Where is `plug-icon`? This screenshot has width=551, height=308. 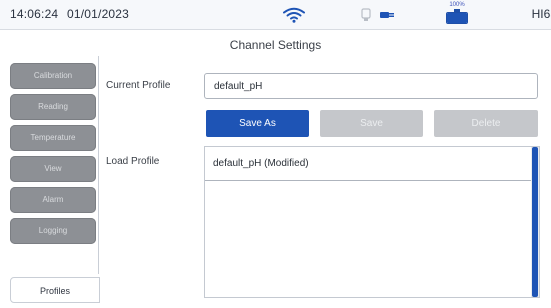
plug-icon is located at coordinates (387, 15).